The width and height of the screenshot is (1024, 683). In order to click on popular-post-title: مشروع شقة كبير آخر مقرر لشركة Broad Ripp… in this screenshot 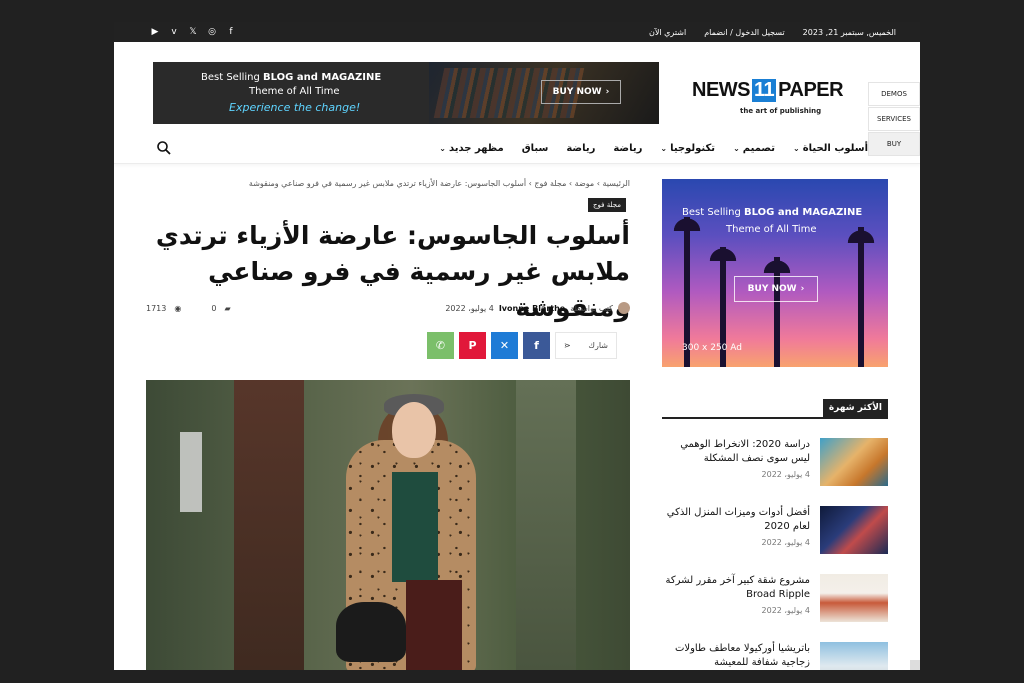, I will do `click(736, 588)`.